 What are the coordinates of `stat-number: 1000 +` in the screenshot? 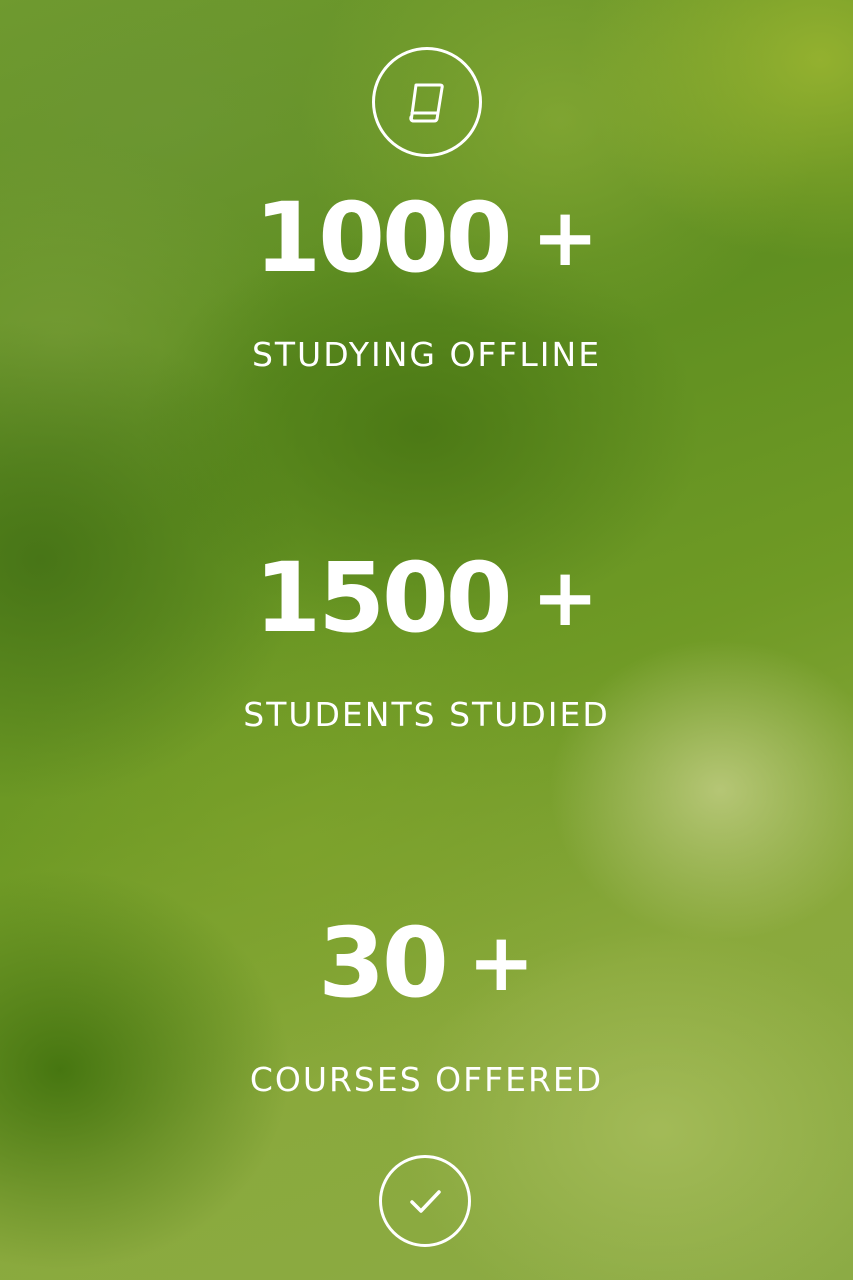 It's located at (426, 238).